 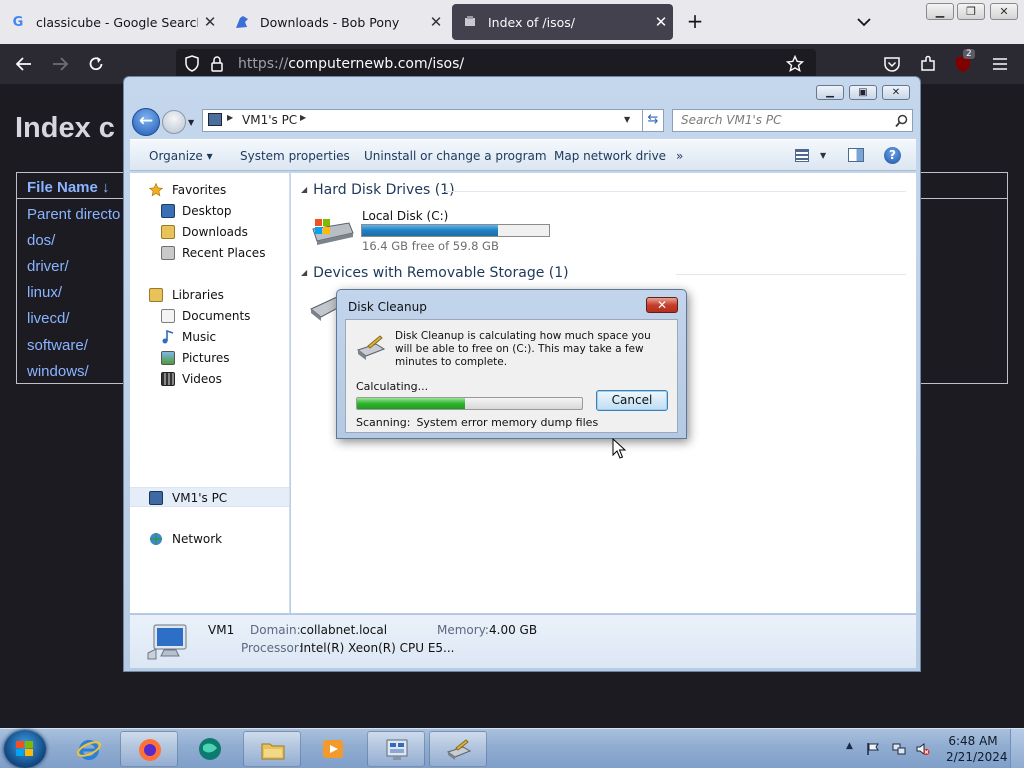 What do you see at coordinates (892, 155) in the screenshot?
I see `help-icon: ?` at bounding box center [892, 155].